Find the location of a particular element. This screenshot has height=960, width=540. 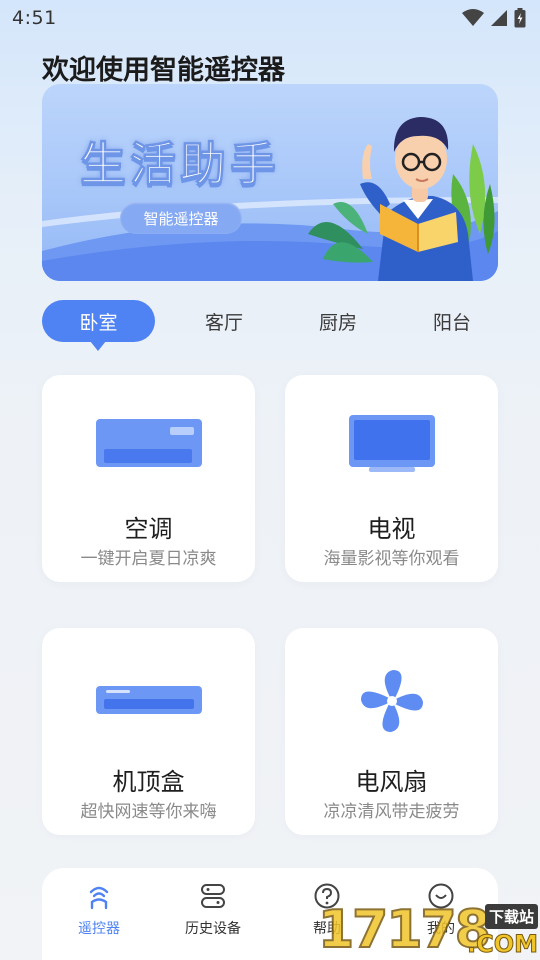

tv-icon is located at coordinates (391, 443).